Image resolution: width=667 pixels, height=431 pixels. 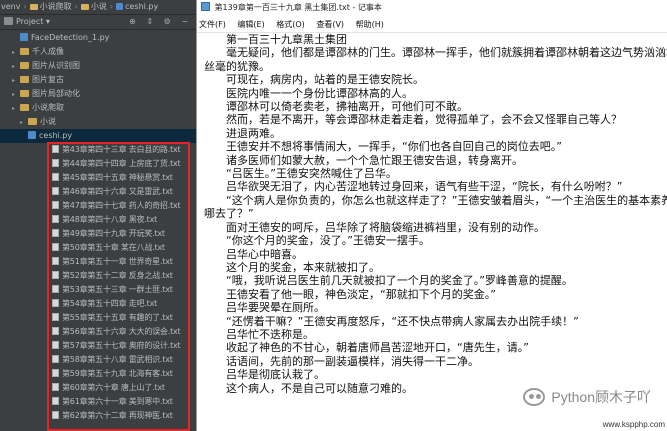 What do you see at coordinates (292, 267) in the screenshot?
I see `text-line: 这个月的奖金，本来就被扣了。` at bounding box center [292, 267].